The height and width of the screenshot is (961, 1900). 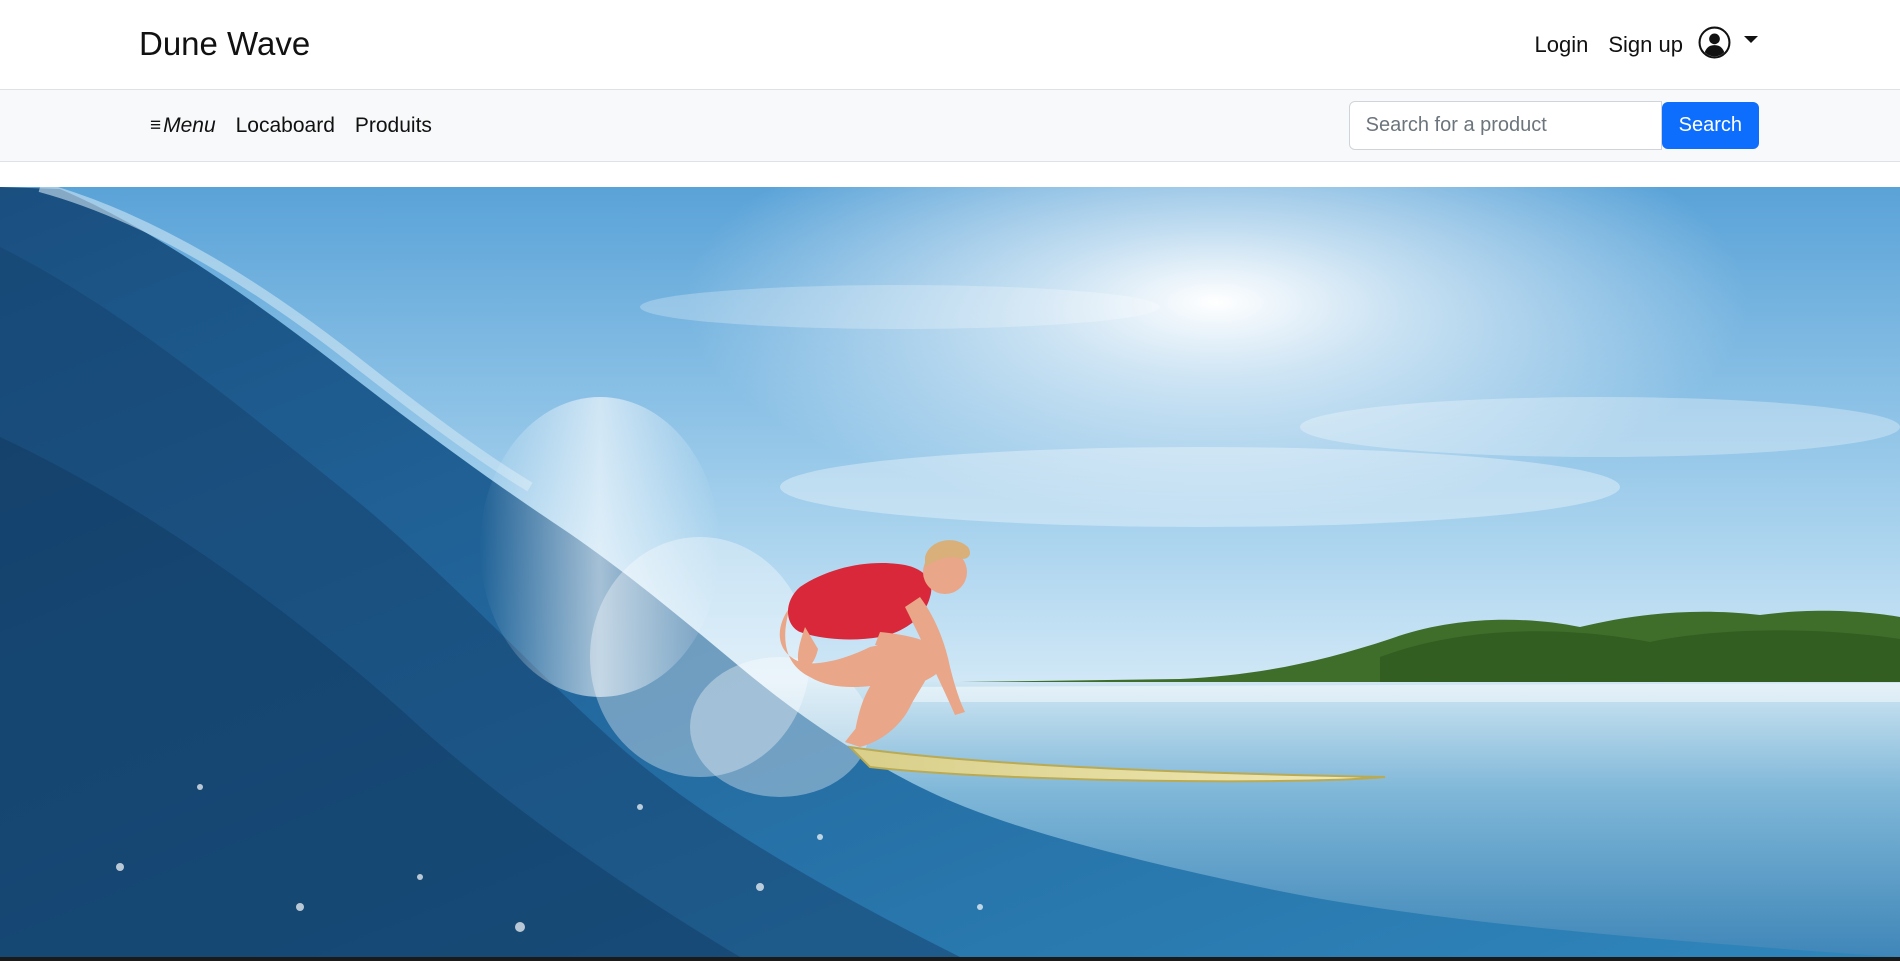 What do you see at coordinates (950, 959) in the screenshot?
I see `page-bottom-edge` at bounding box center [950, 959].